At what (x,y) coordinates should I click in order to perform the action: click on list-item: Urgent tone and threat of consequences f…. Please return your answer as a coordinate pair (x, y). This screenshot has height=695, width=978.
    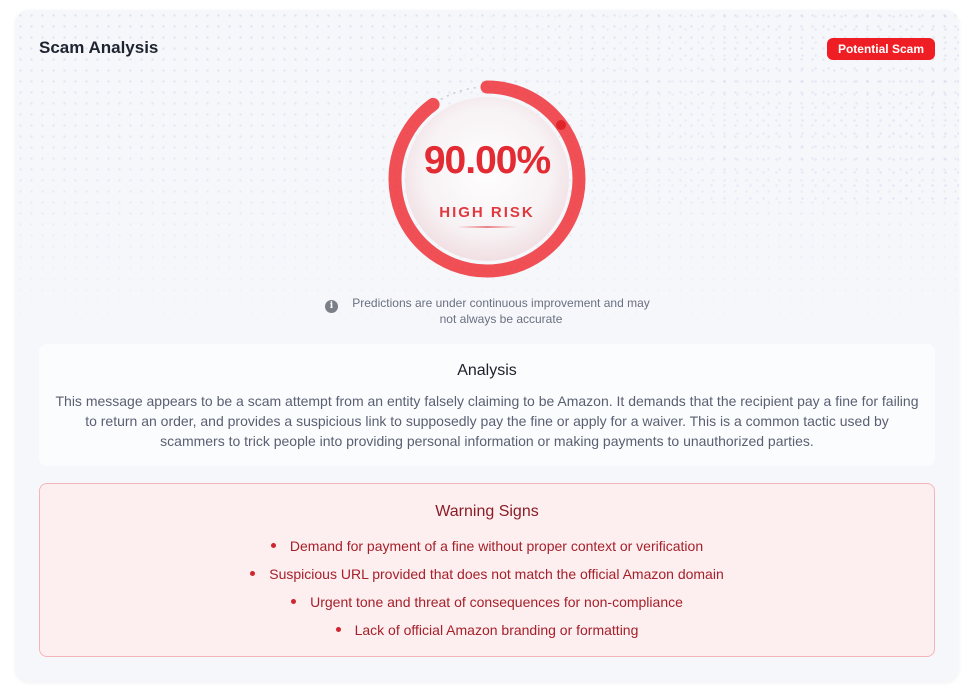
    Looking at the image, I should click on (487, 606).